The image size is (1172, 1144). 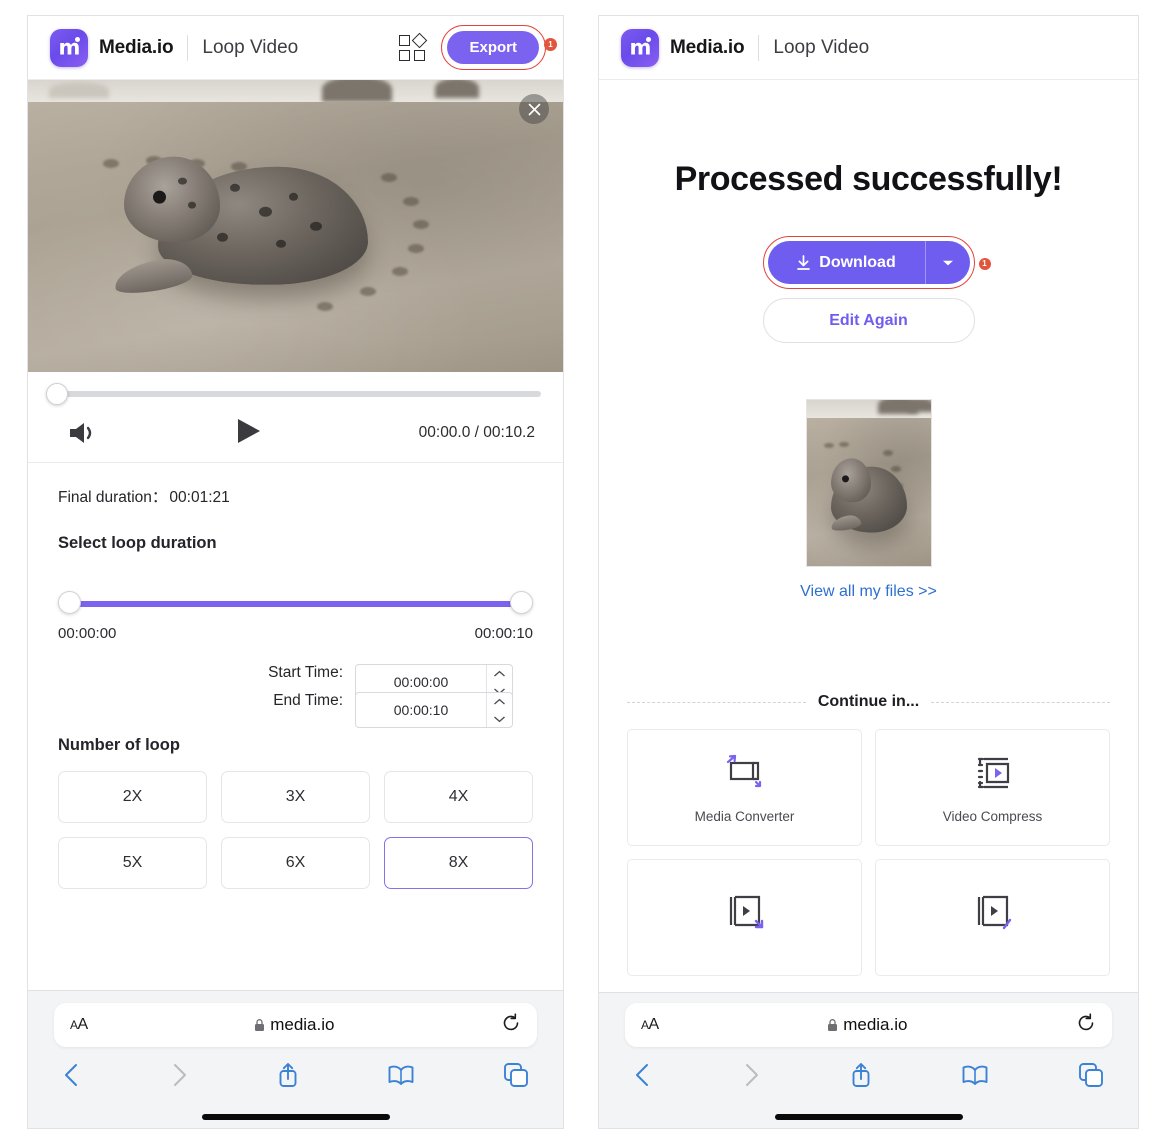 I want to click on grid-apps-icon, so click(x=413, y=47).